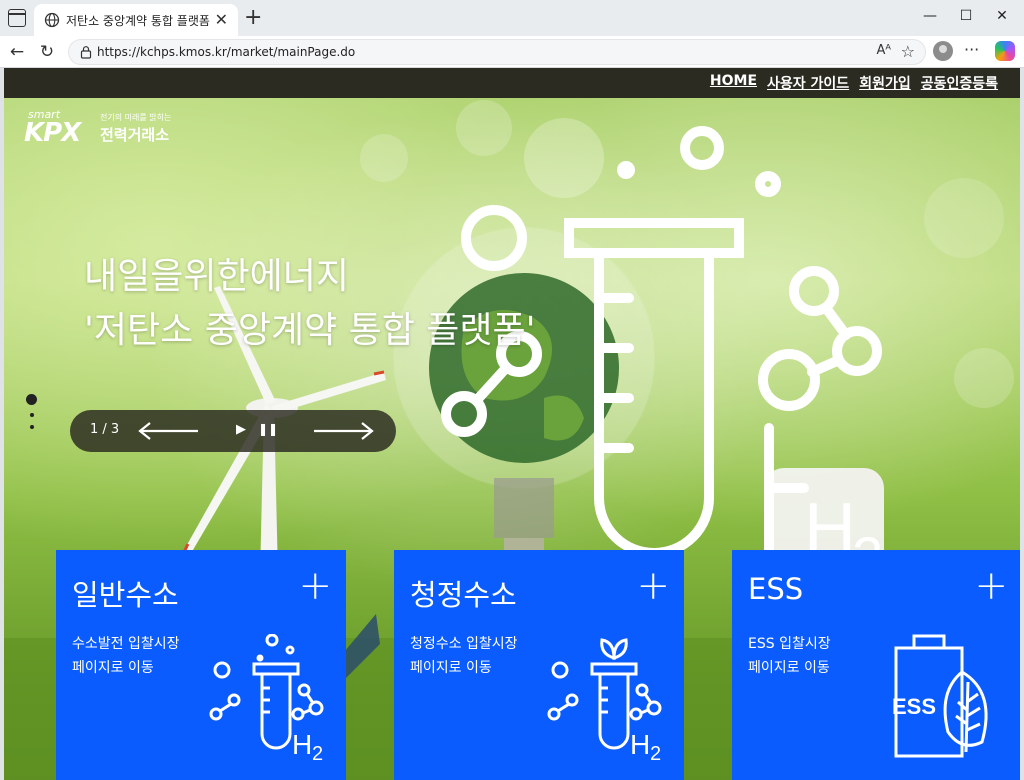  I want to click on window-close-button: ✕, so click(1002, 16).